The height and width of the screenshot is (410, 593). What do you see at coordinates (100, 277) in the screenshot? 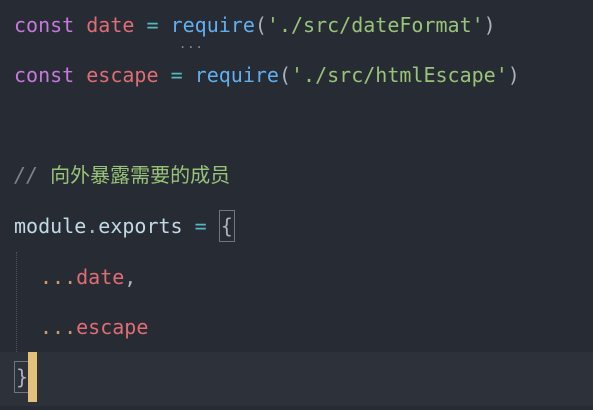
I see `spread-name: date` at bounding box center [100, 277].